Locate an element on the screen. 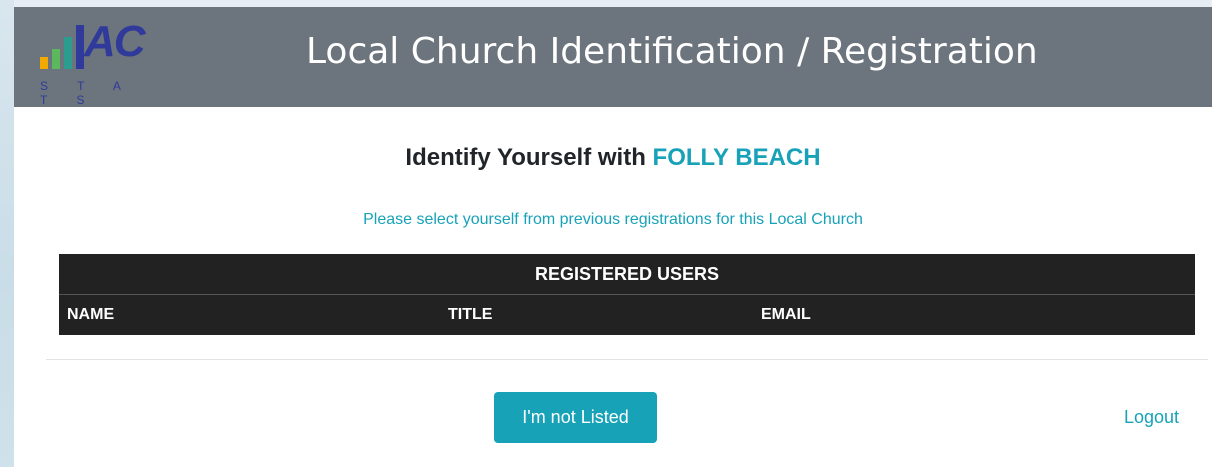  column-header-email: EMAIL is located at coordinates (786, 314).